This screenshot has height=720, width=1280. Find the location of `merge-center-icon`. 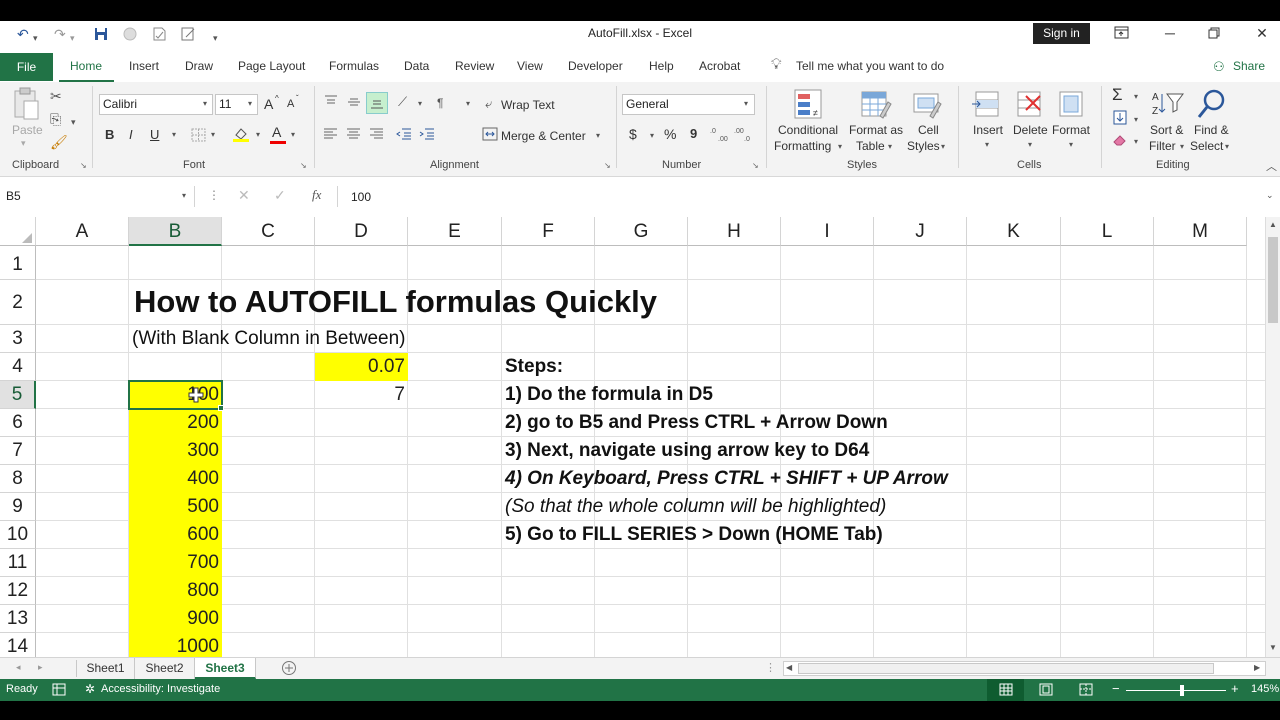

merge-center-icon is located at coordinates (490, 134).